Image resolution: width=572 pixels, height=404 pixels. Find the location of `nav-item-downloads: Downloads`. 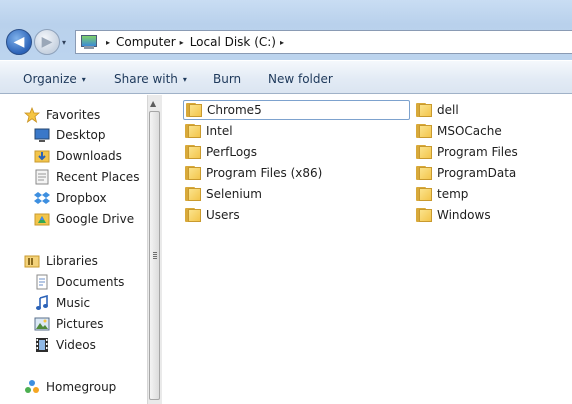

nav-item-downloads: Downloads is located at coordinates (78, 156).